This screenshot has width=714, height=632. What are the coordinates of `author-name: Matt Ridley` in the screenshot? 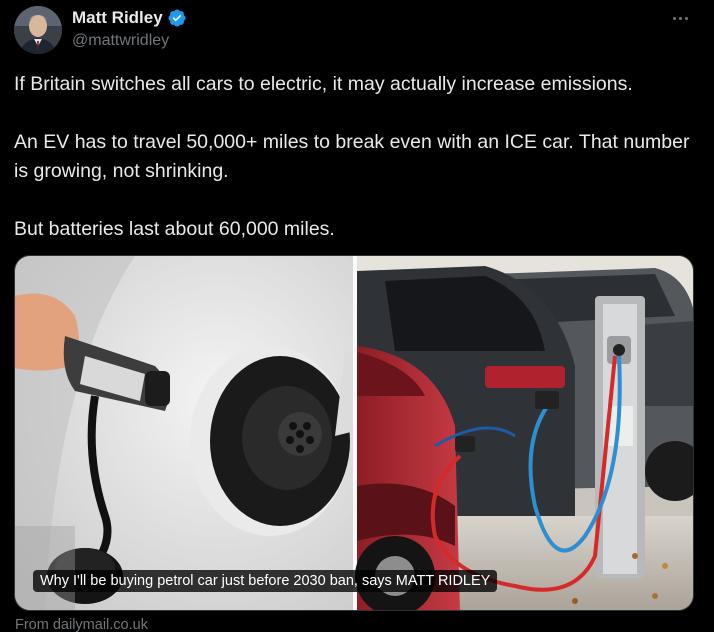 It's located at (117, 18).